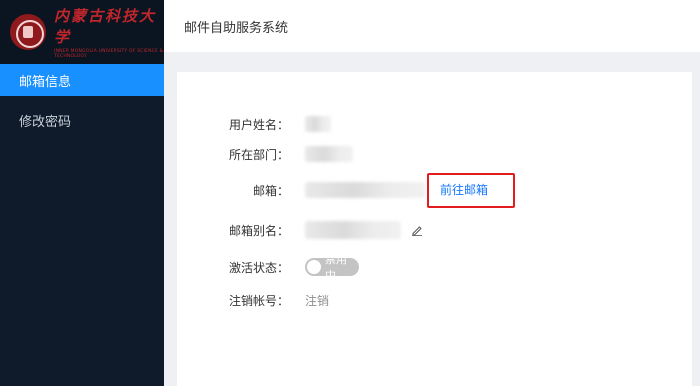 This screenshot has width=700, height=386. What do you see at coordinates (28, 32) in the screenshot?
I see `university-seal-icon` at bounding box center [28, 32].